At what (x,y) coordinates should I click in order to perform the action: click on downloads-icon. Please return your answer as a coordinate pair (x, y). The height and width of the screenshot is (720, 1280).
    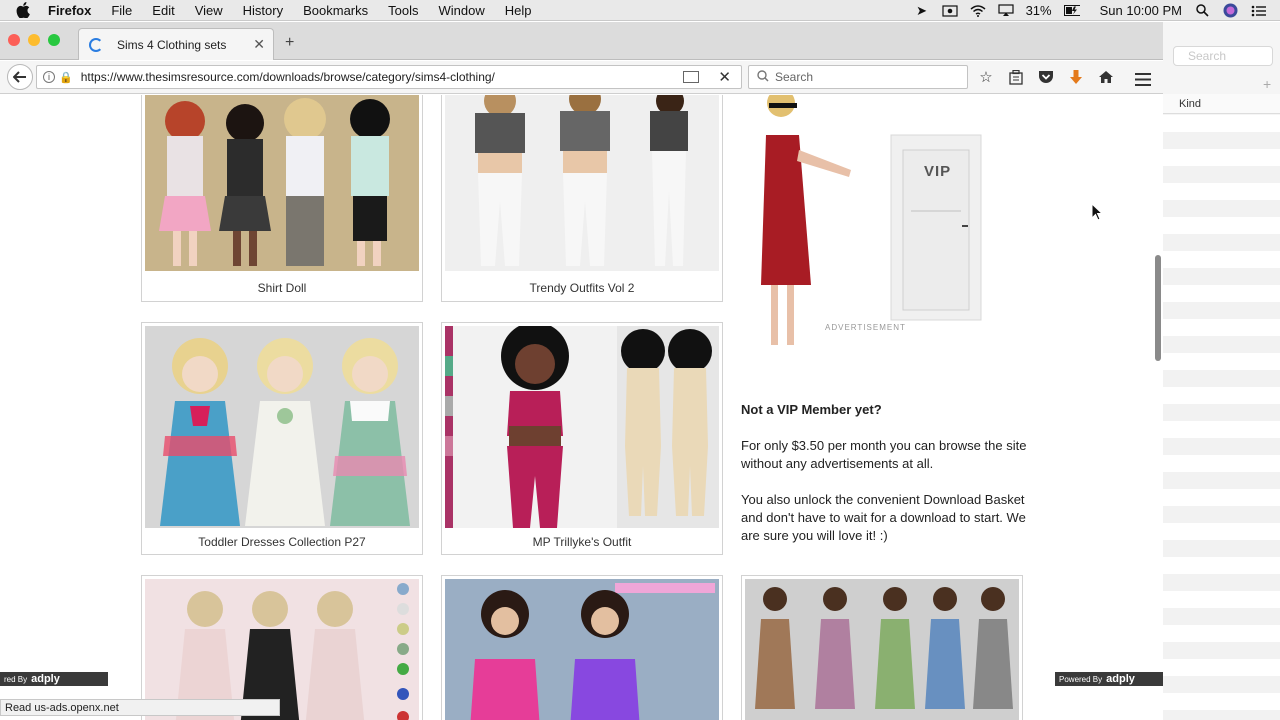
    Looking at the image, I should click on (1076, 77).